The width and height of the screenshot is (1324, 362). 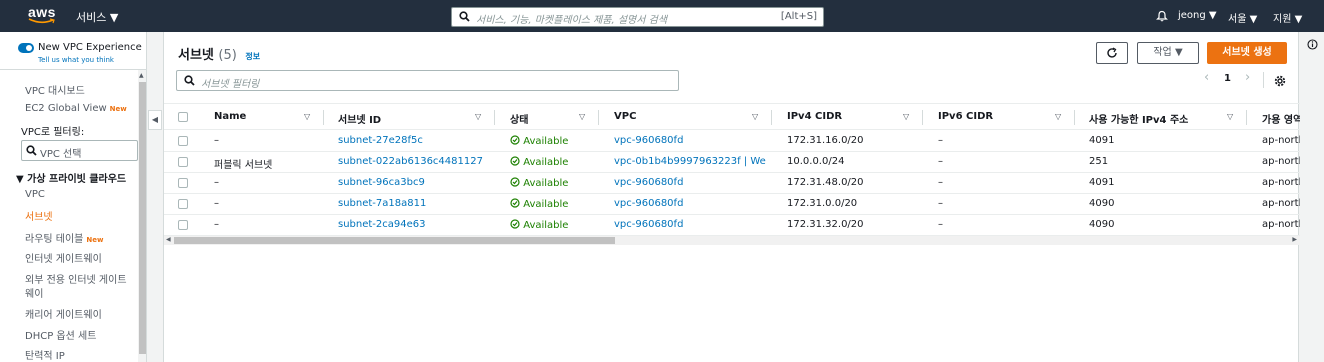 I want to click on col-state: 상태, so click(x=519, y=118).